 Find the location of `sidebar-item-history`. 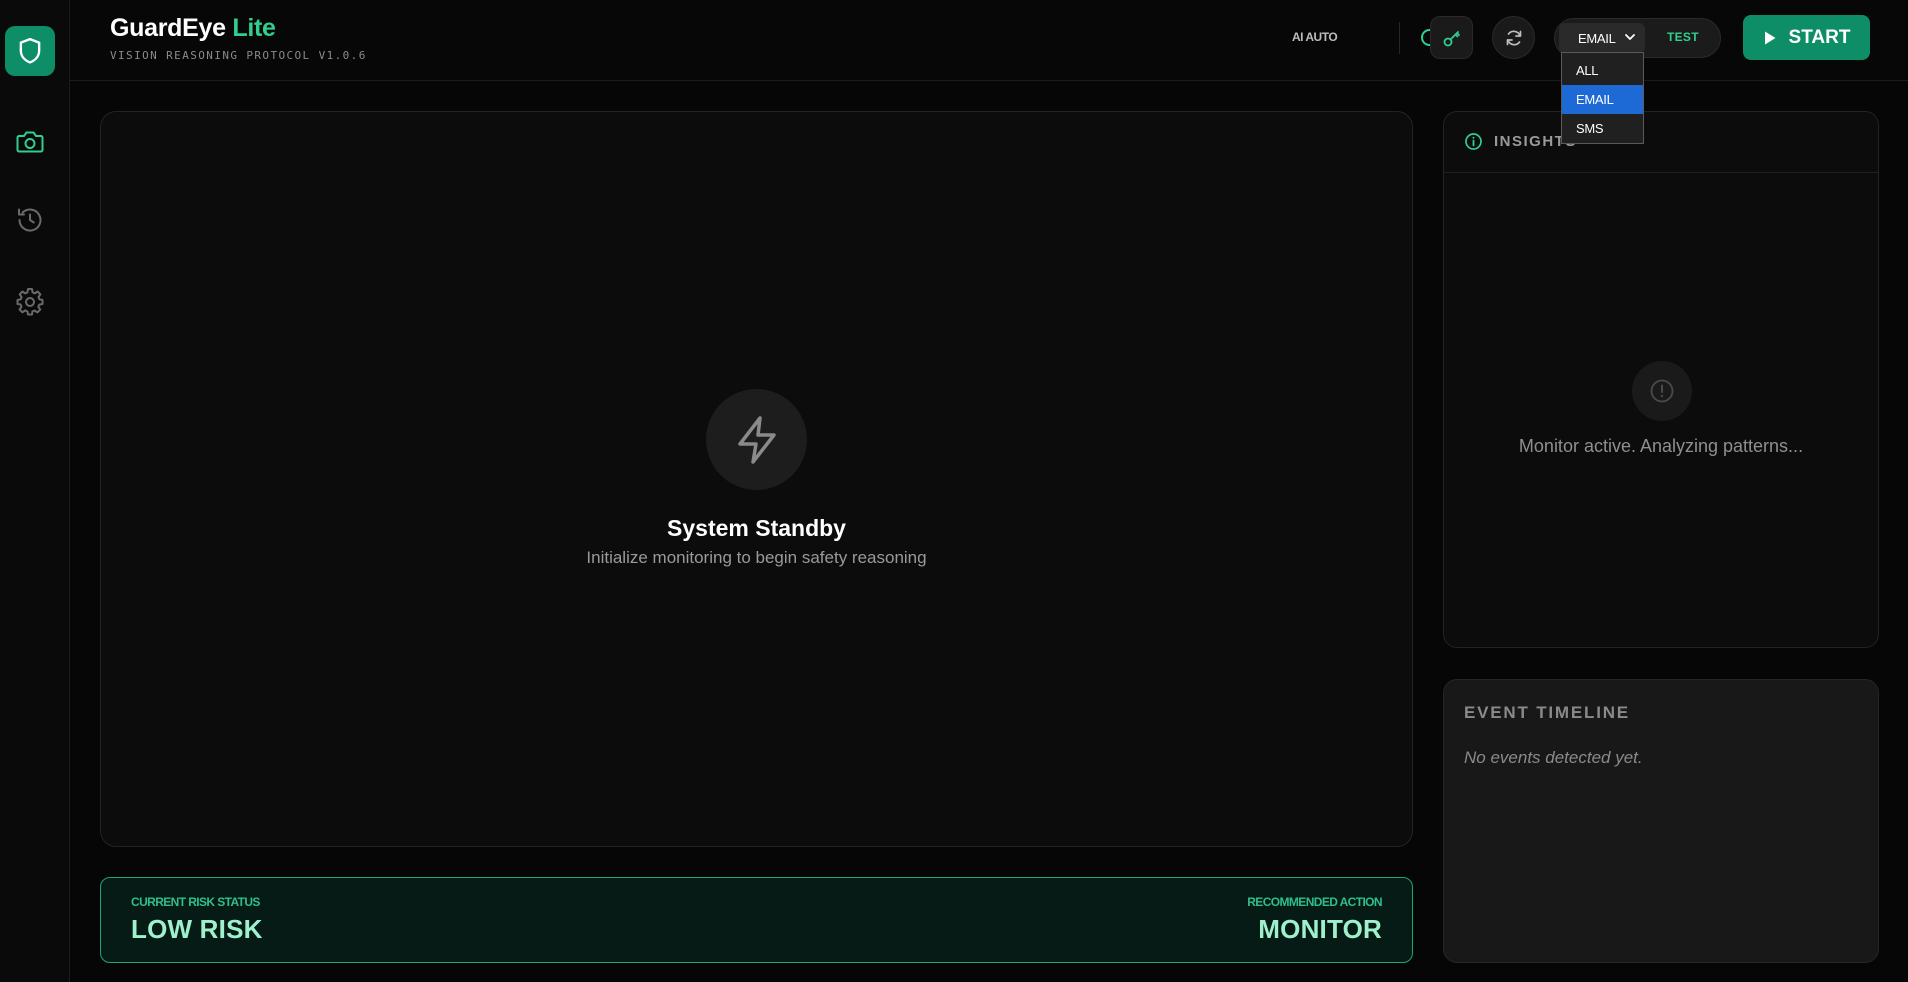

sidebar-item-history is located at coordinates (30, 220).